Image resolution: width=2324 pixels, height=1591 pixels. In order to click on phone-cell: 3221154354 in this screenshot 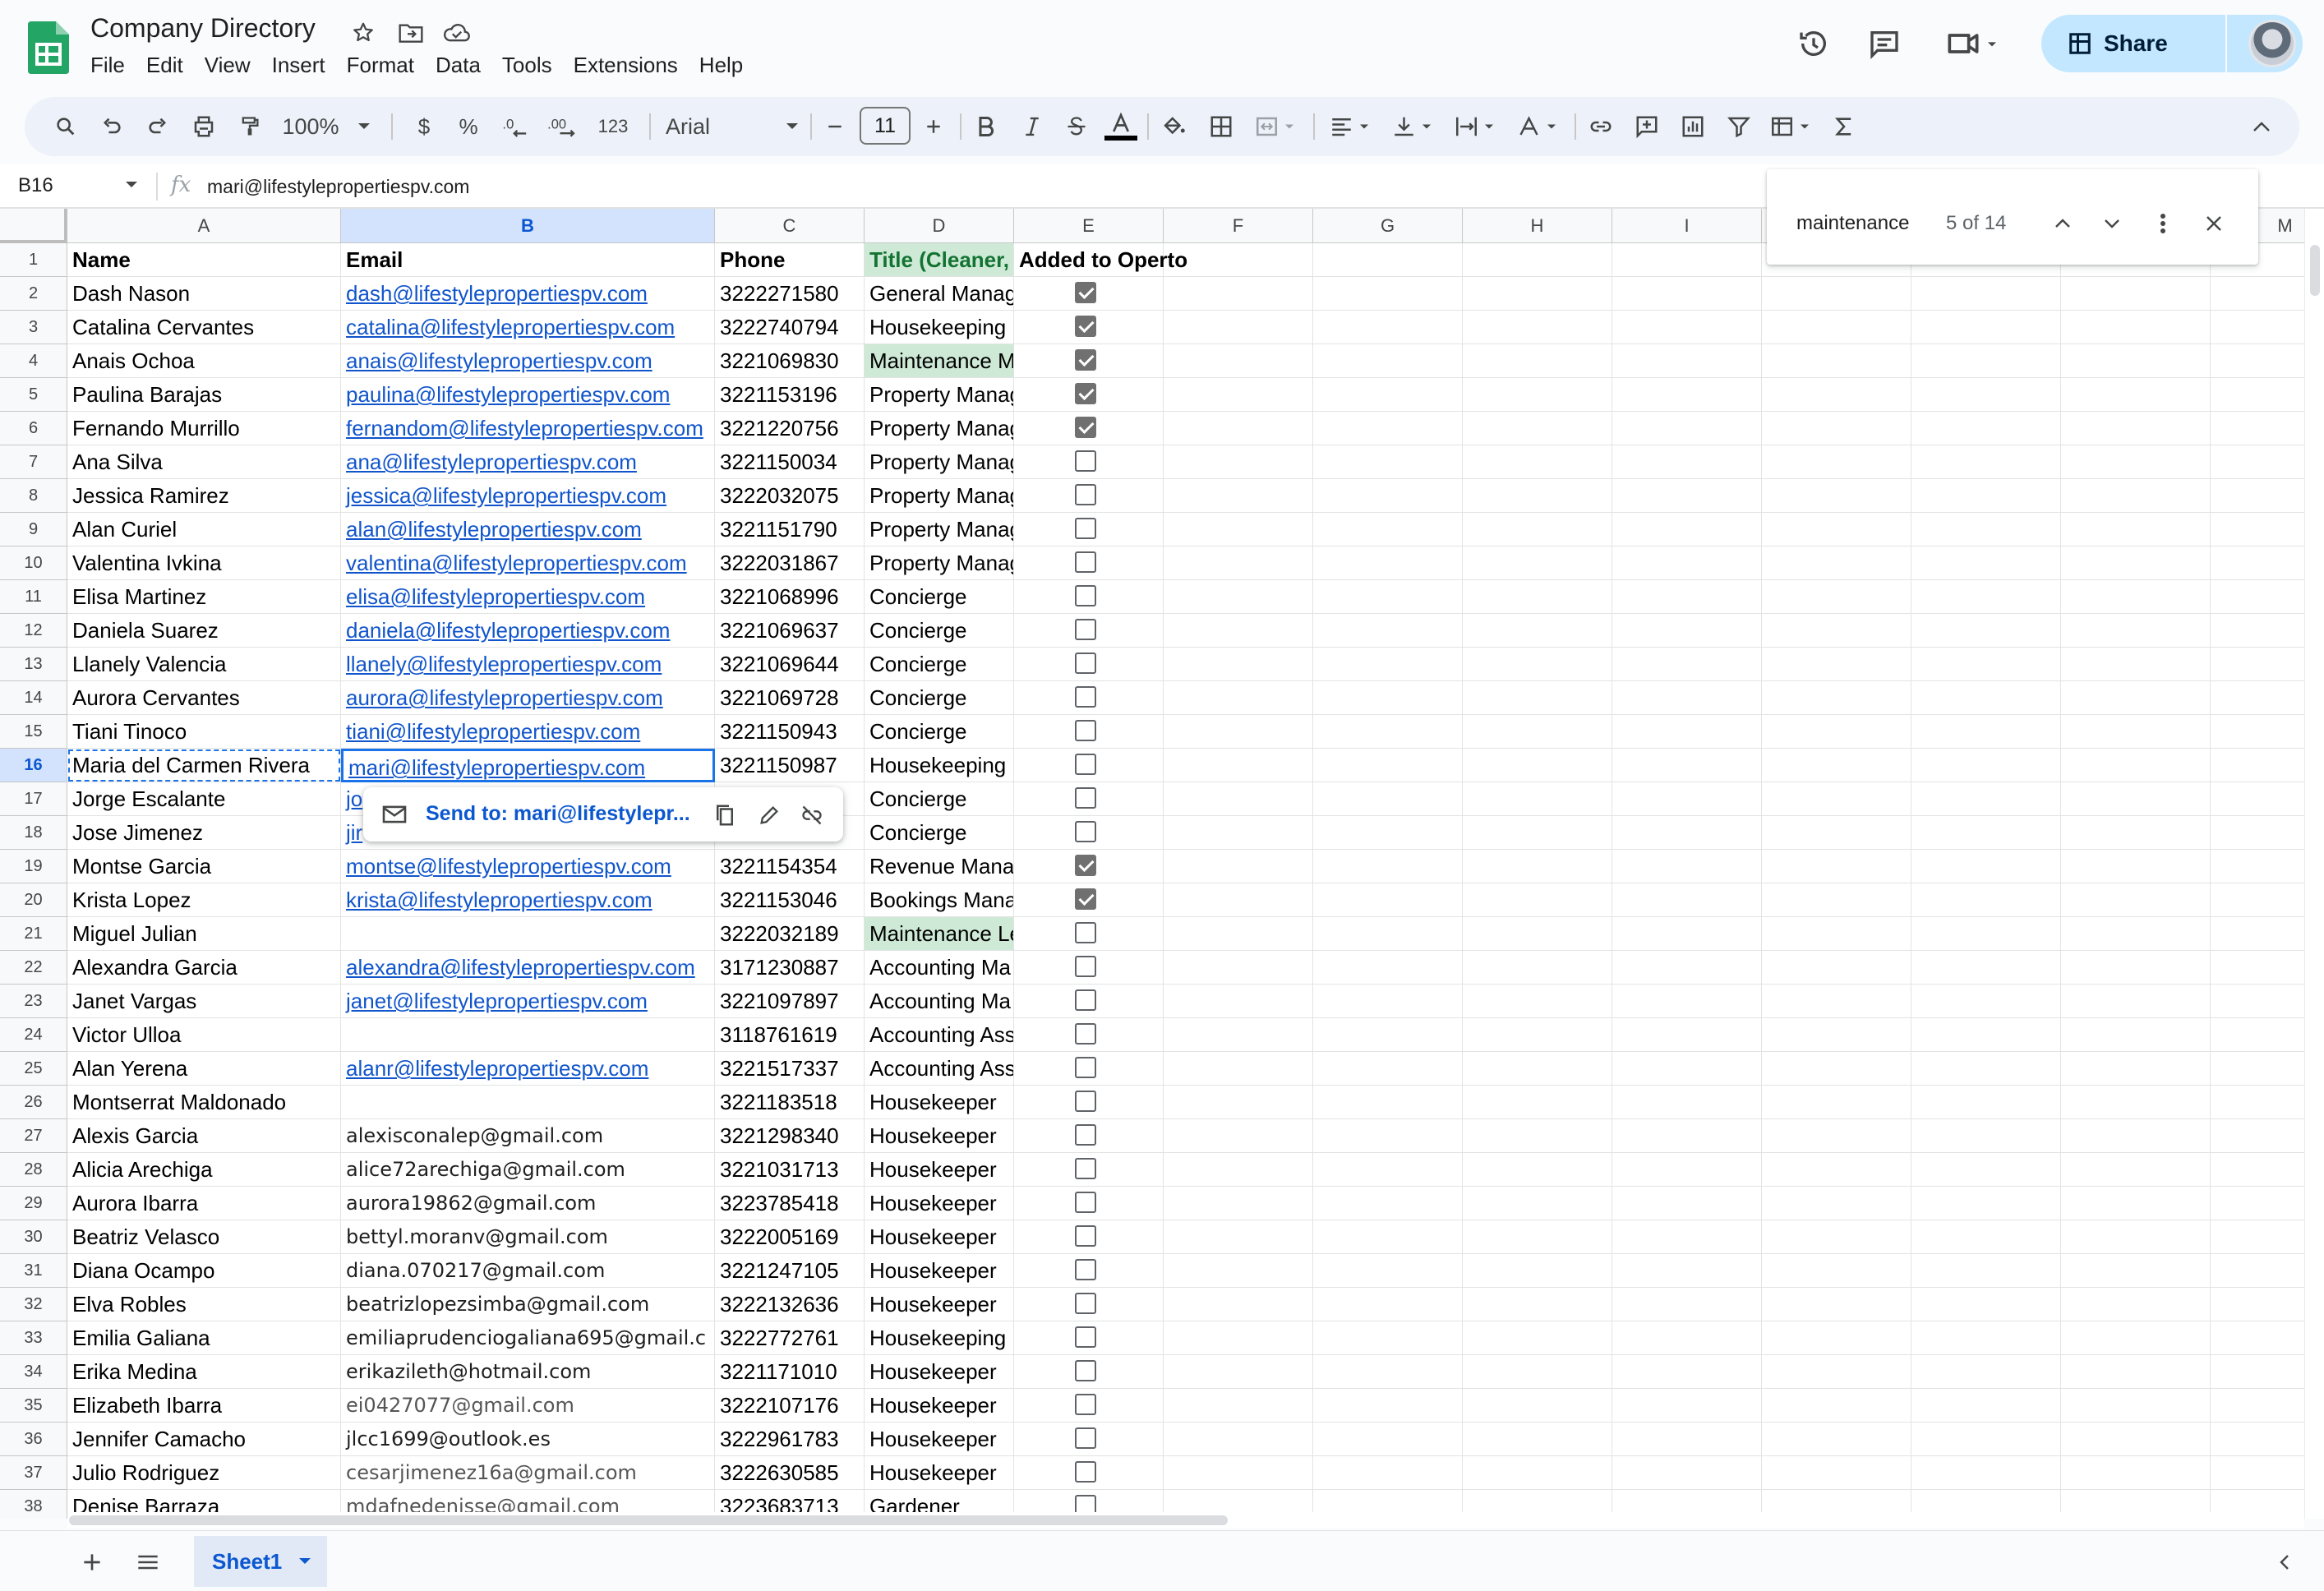, I will do `click(790, 866)`.